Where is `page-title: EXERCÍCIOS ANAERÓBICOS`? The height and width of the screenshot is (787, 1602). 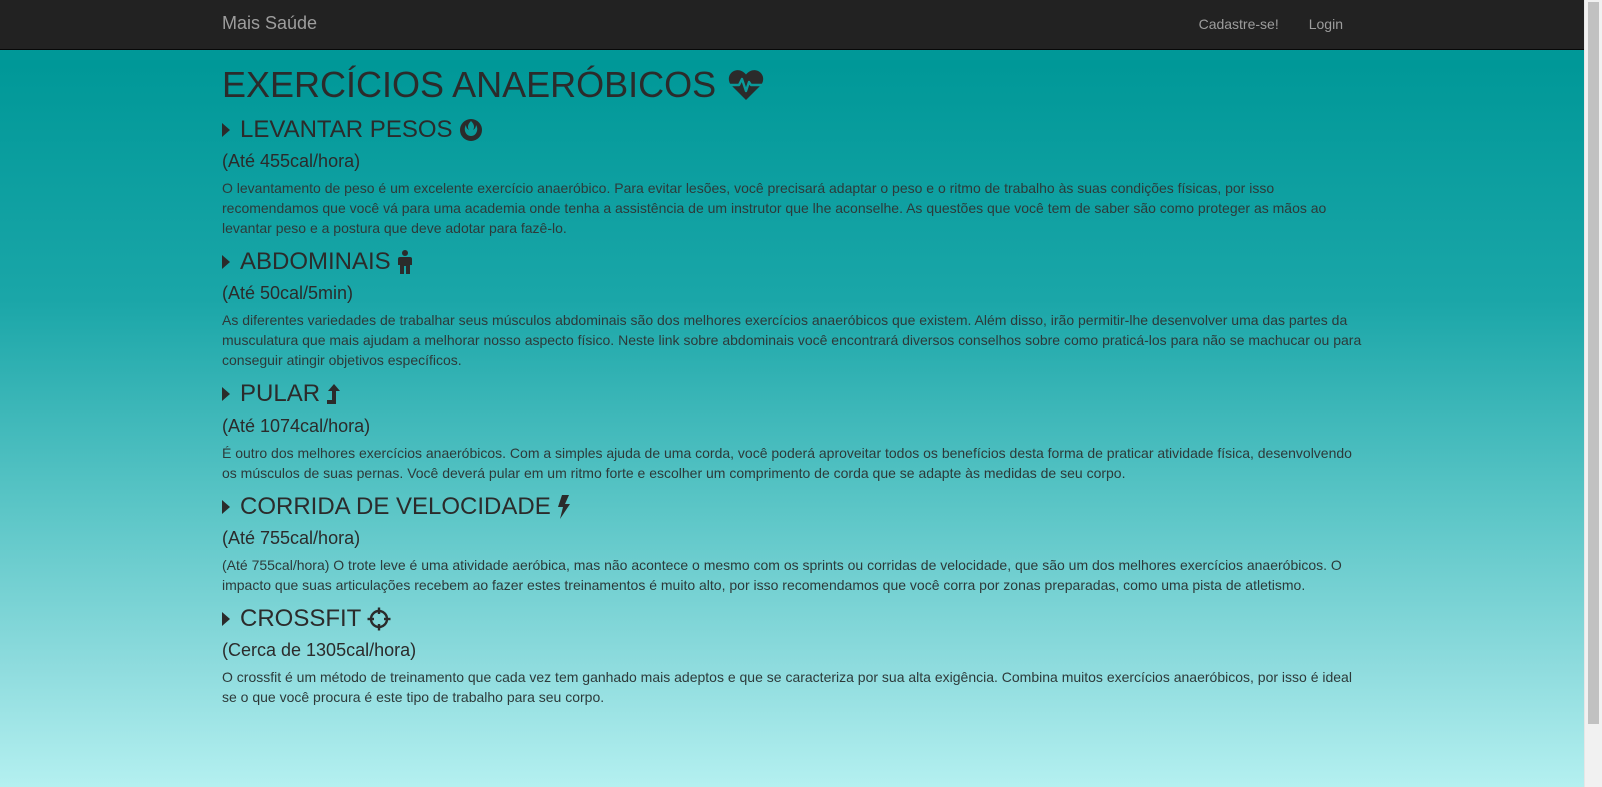
page-title: EXERCÍCIOS ANAERÓBICOS is located at coordinates (794, 85).